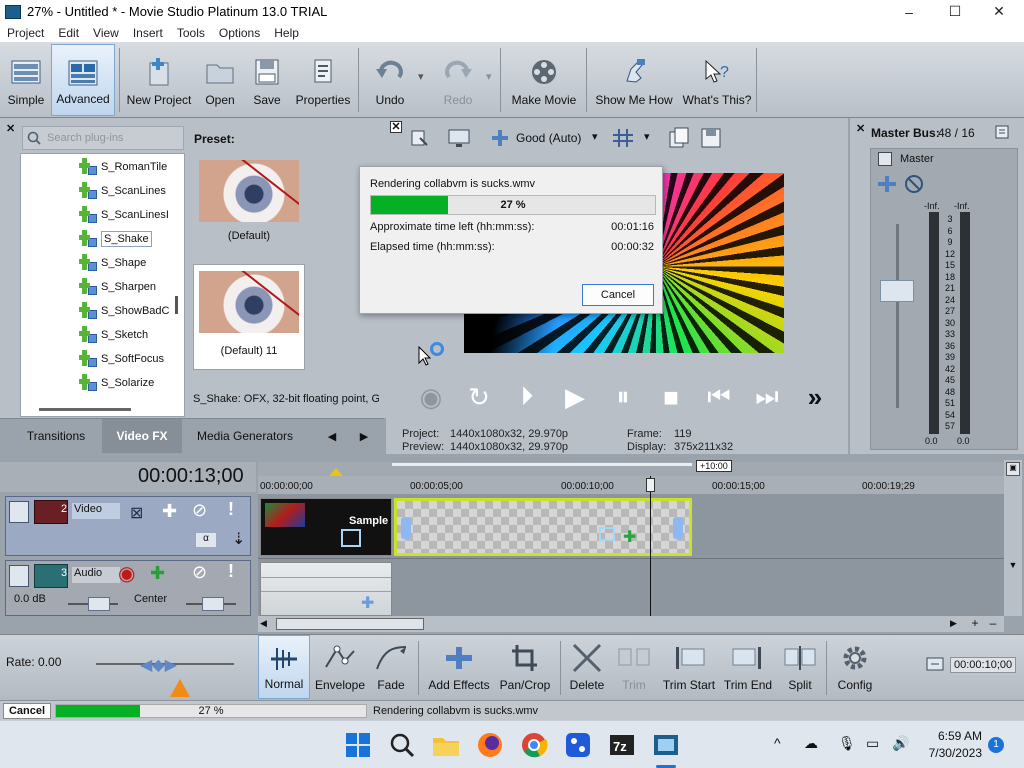 Image resolution: width=1024 pixels, height=768 pixels. Describe the element at coordinates (578, 745) in the screenshot. I see `app-icon` at that location.